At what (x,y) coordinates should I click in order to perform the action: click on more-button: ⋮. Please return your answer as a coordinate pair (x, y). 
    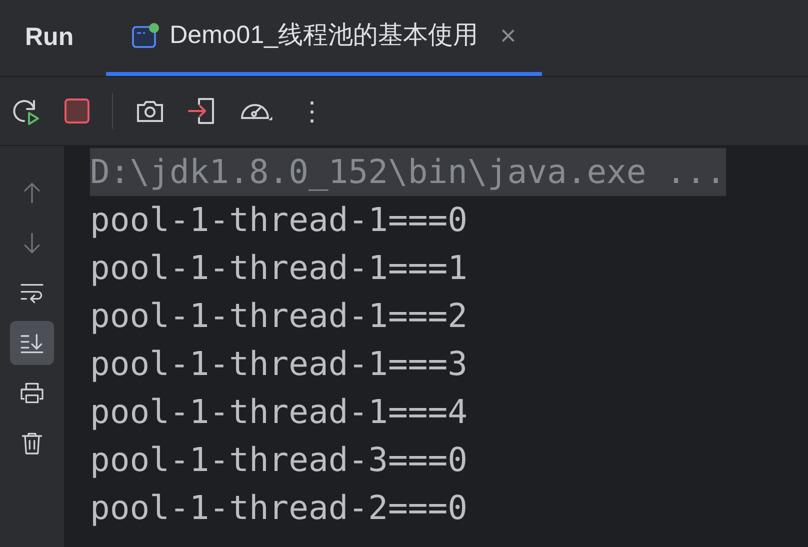
    Looking at the image, I should click on (312, 111).